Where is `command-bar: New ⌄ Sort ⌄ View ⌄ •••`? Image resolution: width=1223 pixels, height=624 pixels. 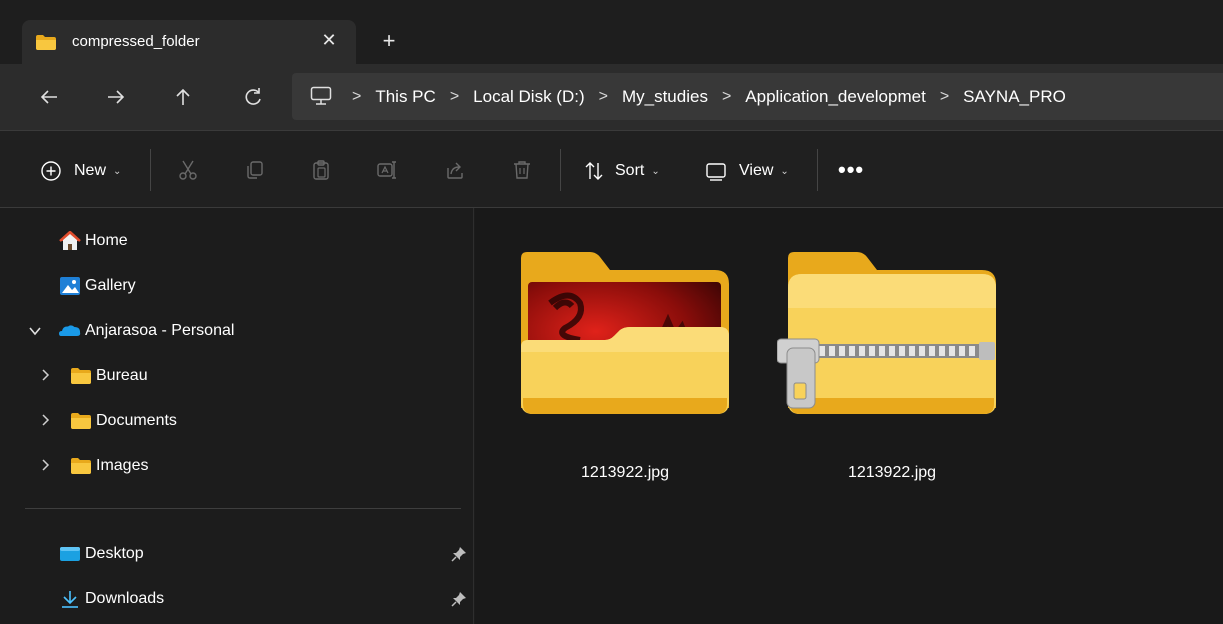 command-bar: New ⌄ Sort ⌄ View ⌄ ••• is located at coordinates (611, 169).